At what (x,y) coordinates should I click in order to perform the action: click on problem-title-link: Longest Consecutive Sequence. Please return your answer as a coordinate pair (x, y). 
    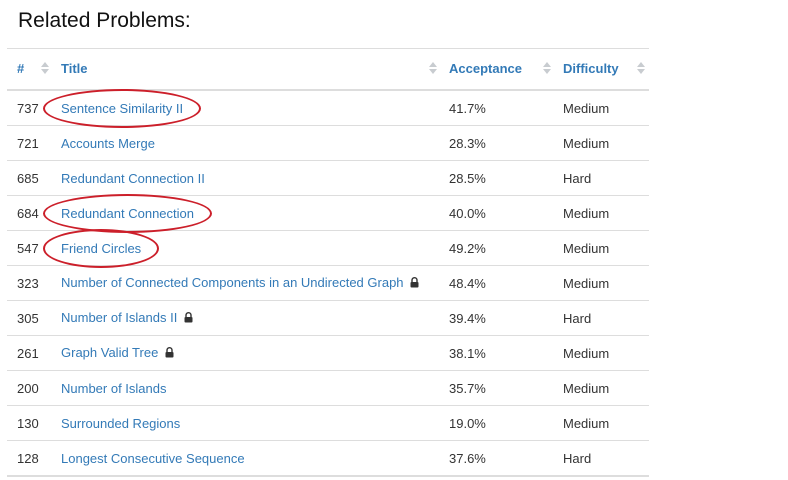
    Looking at the image, I should click on (153, 458).